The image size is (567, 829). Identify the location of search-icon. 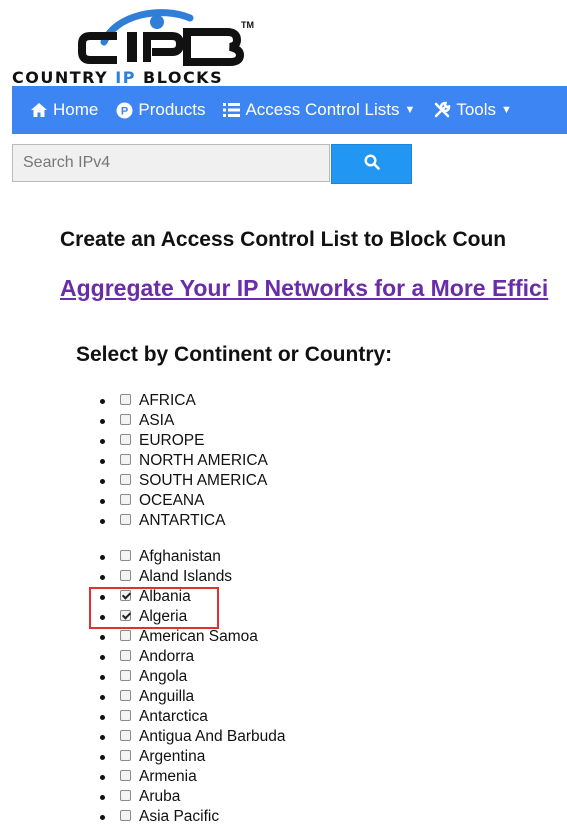
(371, 164).